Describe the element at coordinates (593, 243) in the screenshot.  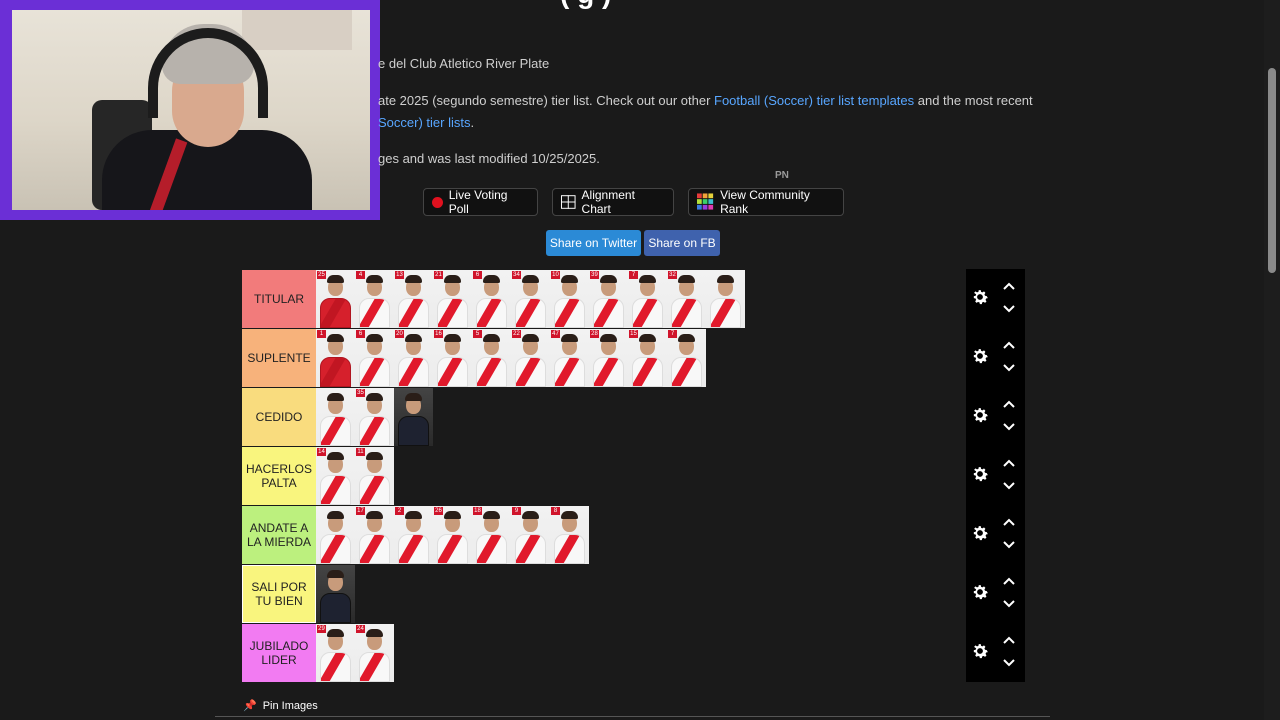
I see `share-twitter-button: Share on Twitter` at that location.